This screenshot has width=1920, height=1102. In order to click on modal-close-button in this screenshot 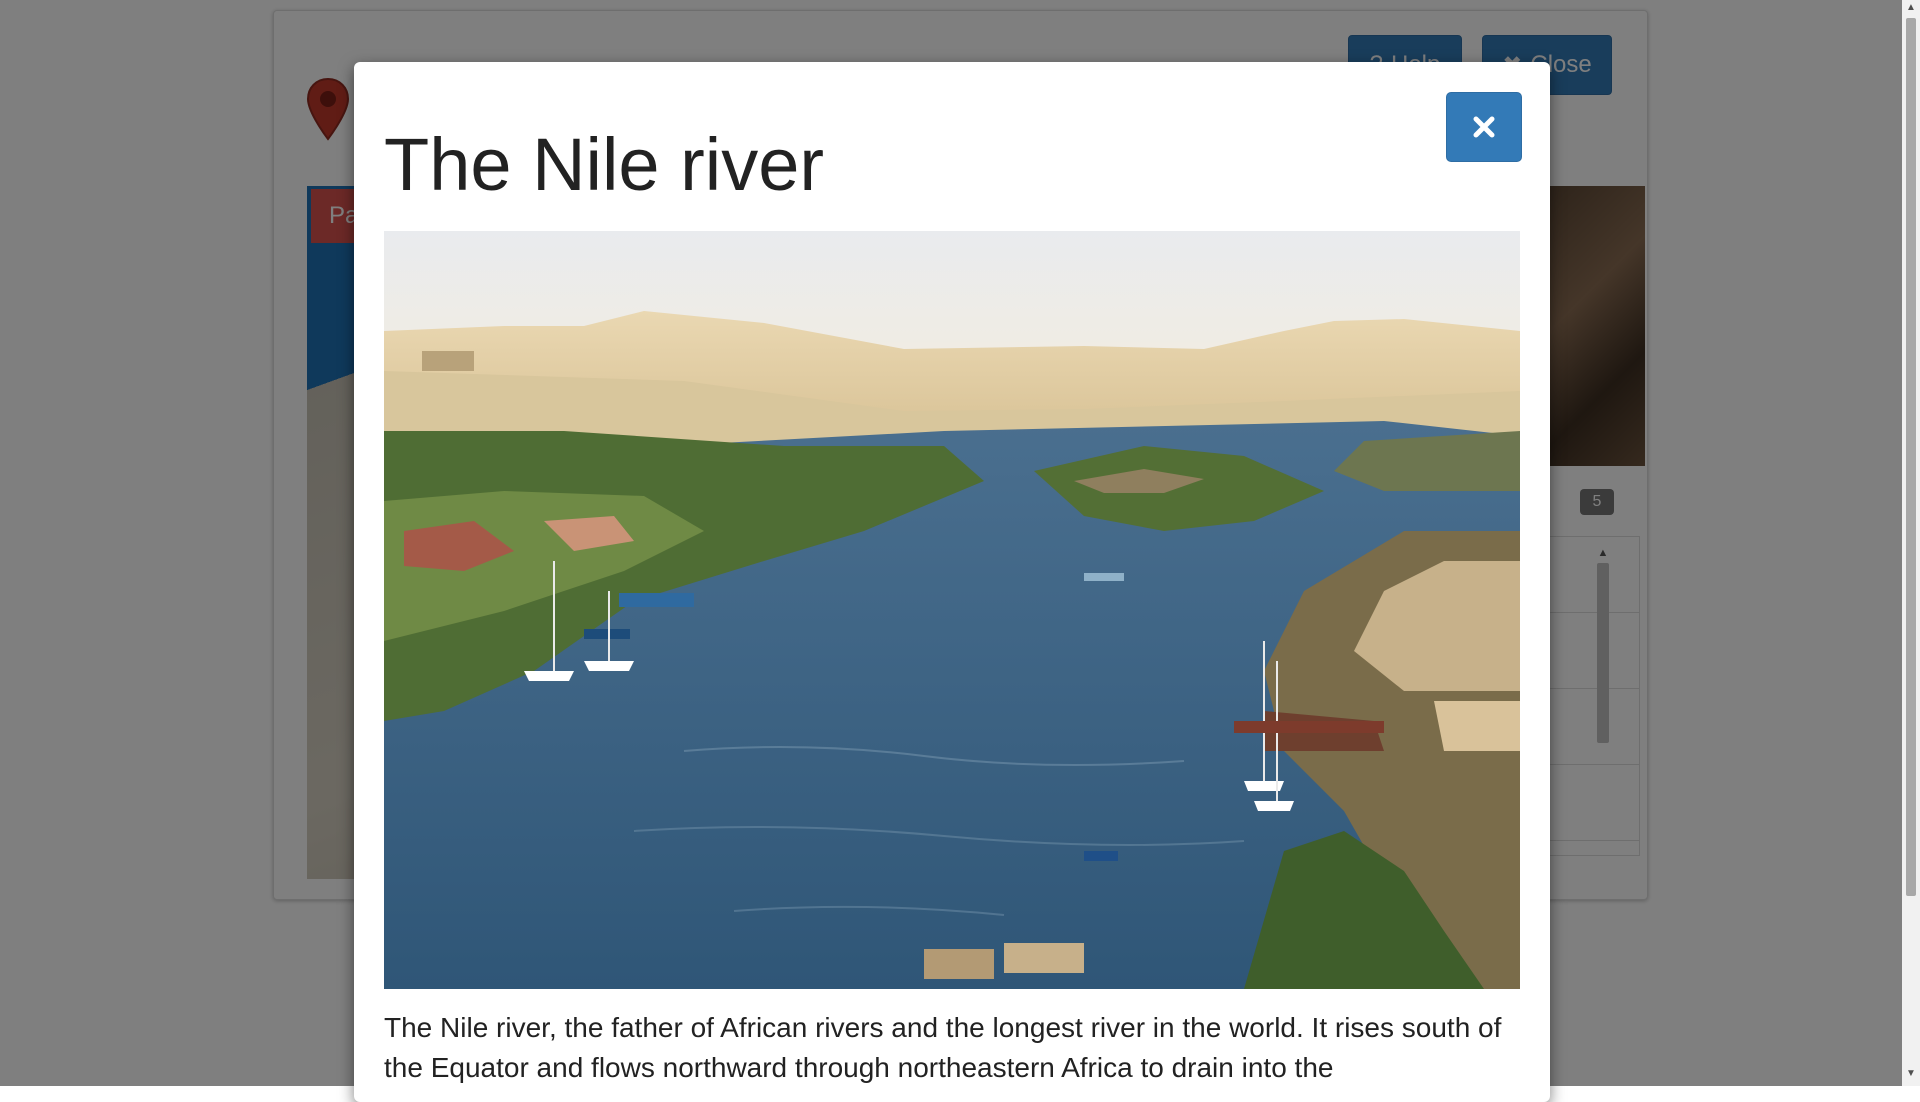, I will do `click(1484, 127)`.